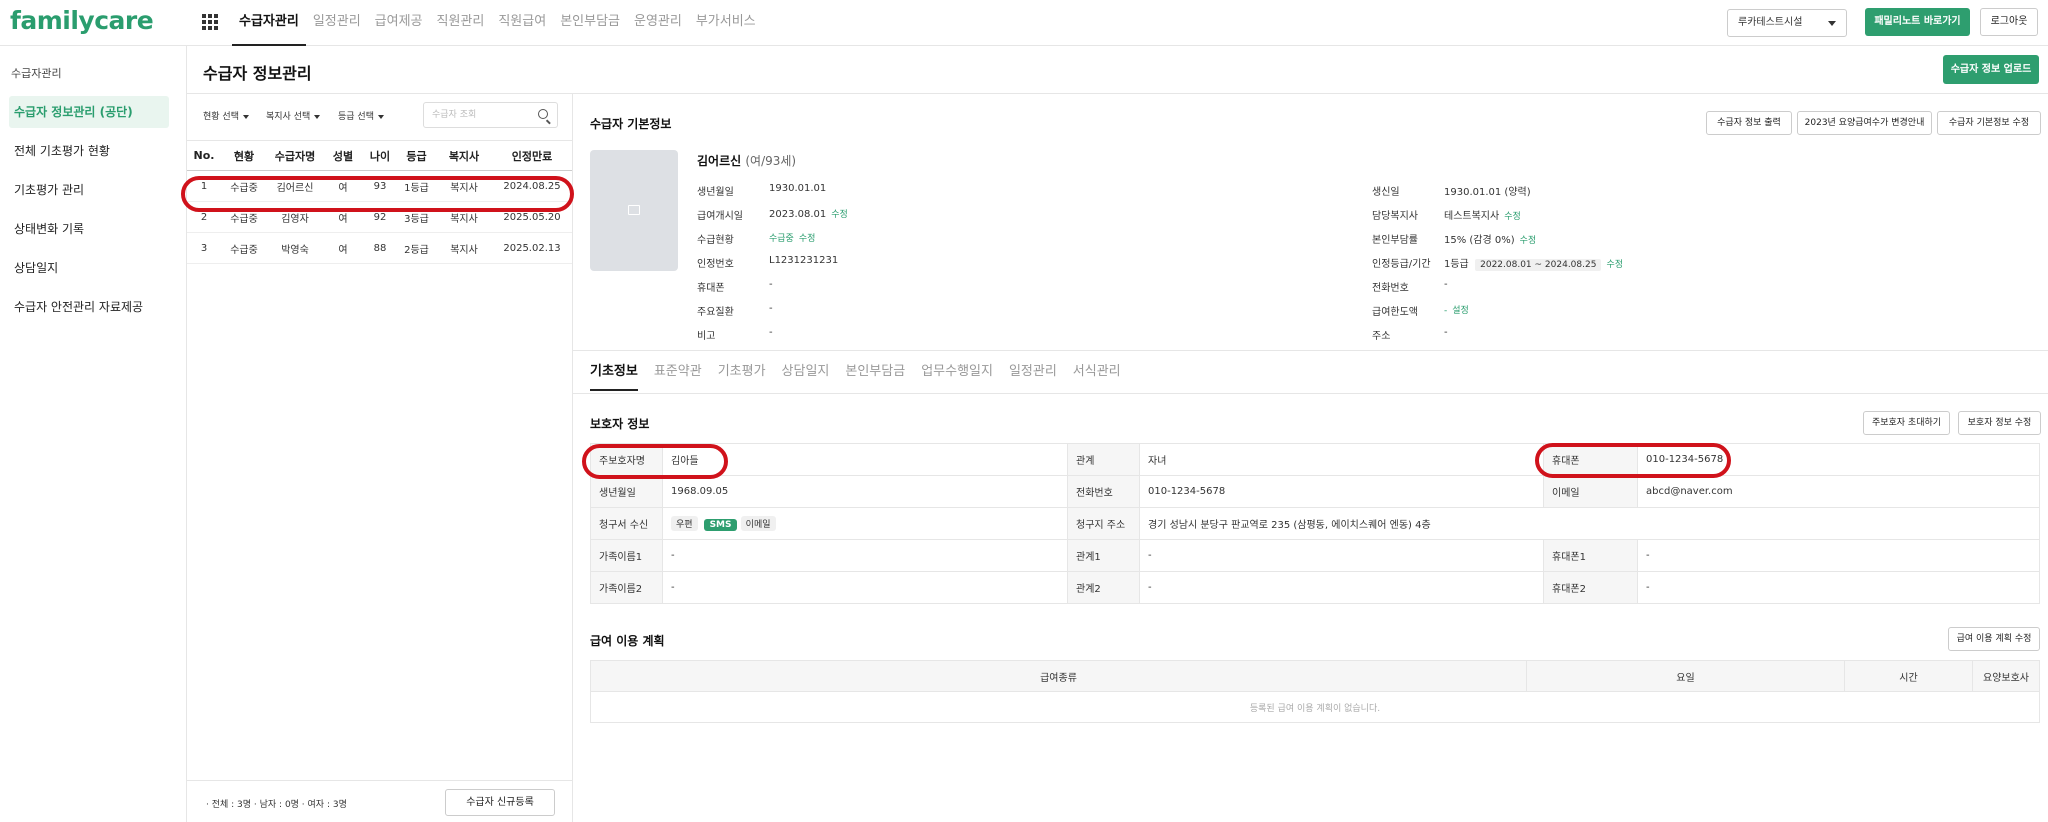  What do you see at coordinates (875, 372) in the screenshot?
I see `tab-copay: 본인부담금` at bounding box center [875, 372].